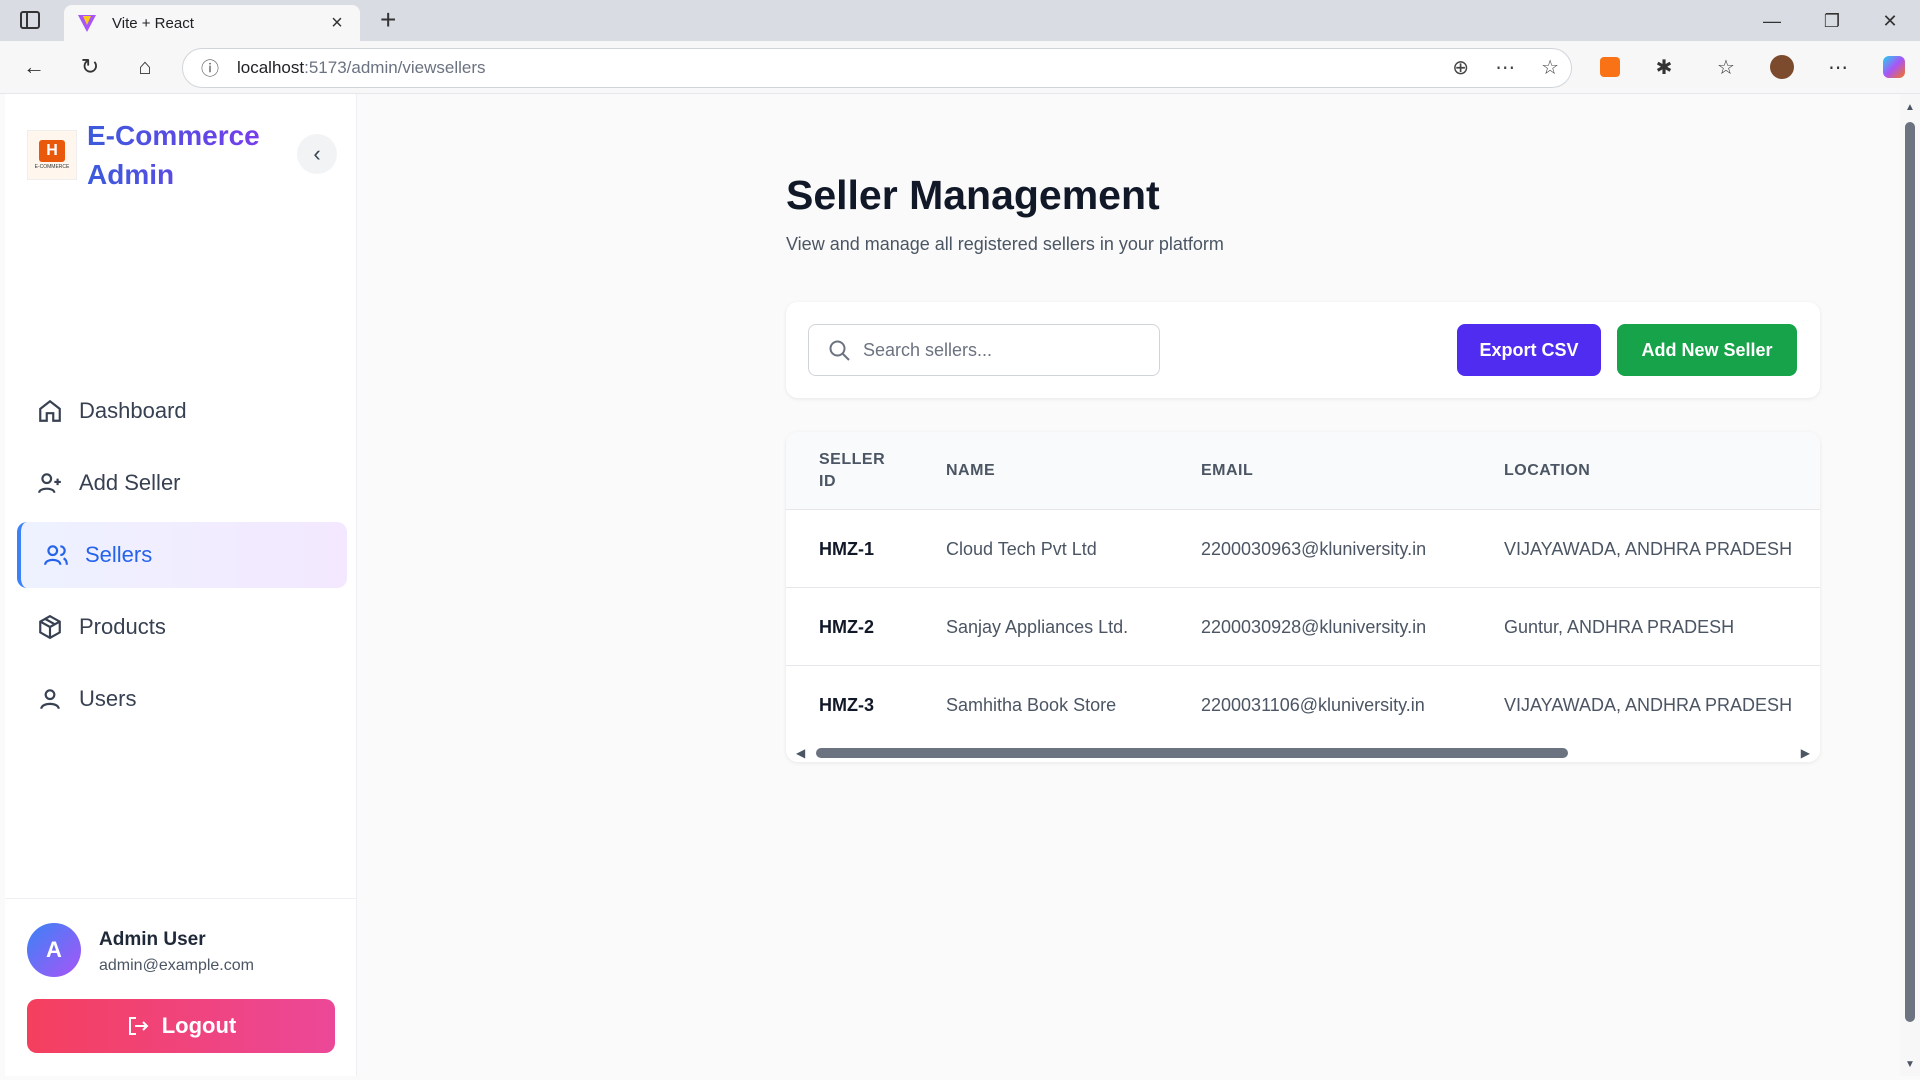  I want to click on sidebar-item-label: Add Seller, so click(130, 482).